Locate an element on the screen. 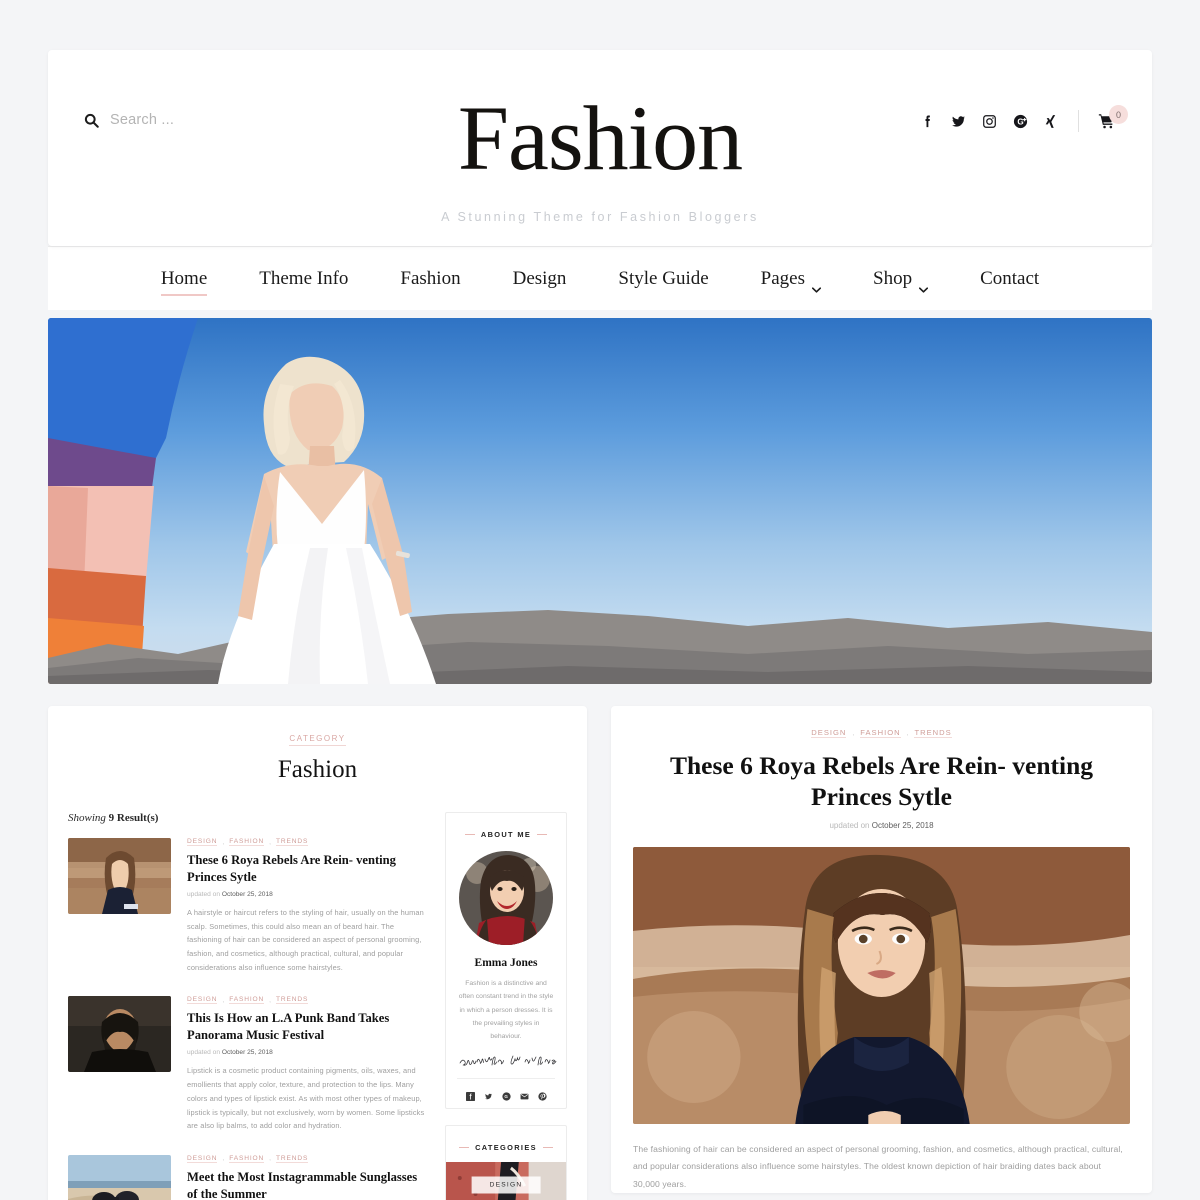 The width and height of the screenshot is (1200, 1200). about-social-links: G is located at coordinates (506, 1090).